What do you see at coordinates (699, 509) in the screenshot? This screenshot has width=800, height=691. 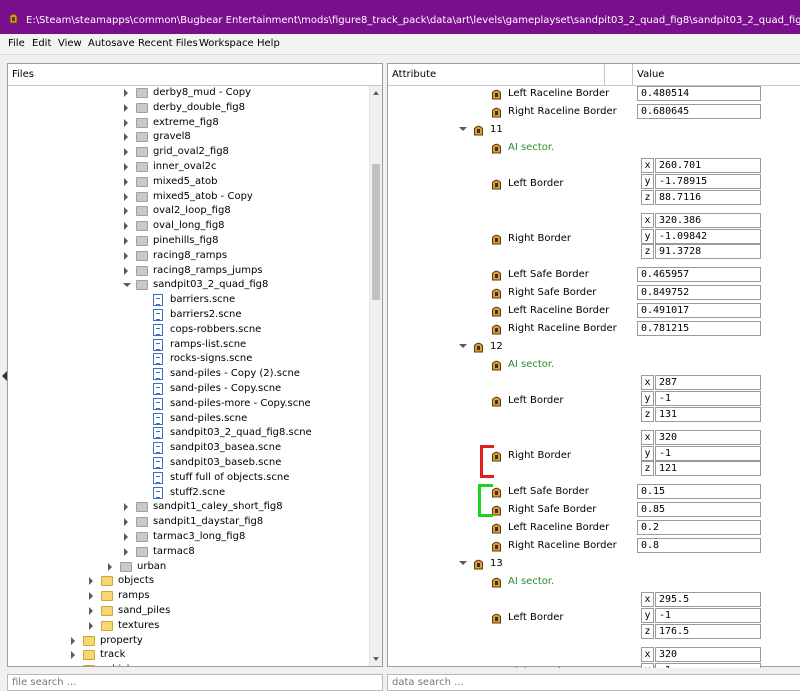 I see `value-field: 0.85` at bounding box center [699, 509].